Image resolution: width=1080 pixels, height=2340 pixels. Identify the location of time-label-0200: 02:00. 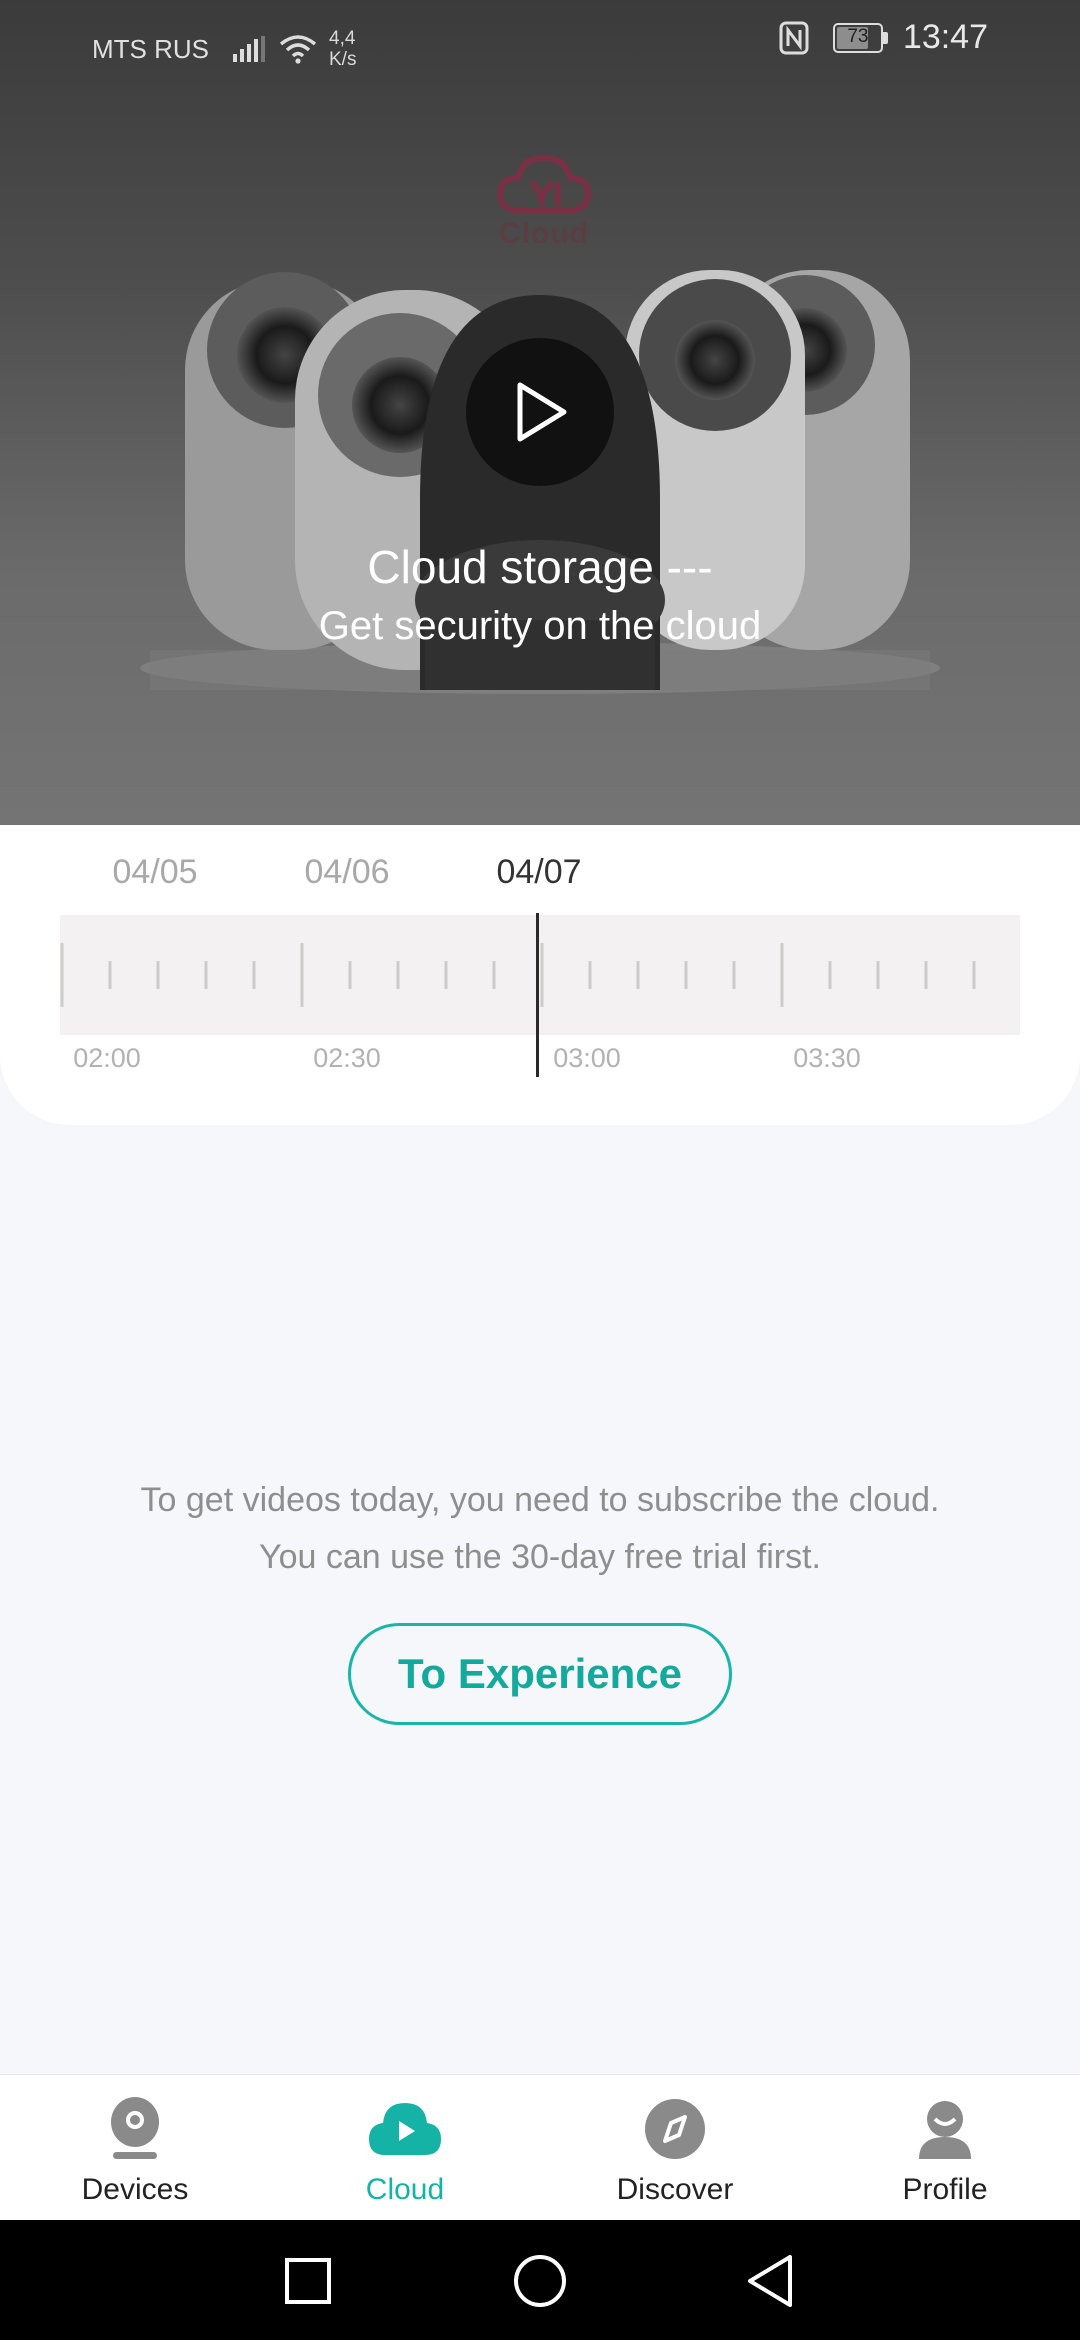
(107, 1058).